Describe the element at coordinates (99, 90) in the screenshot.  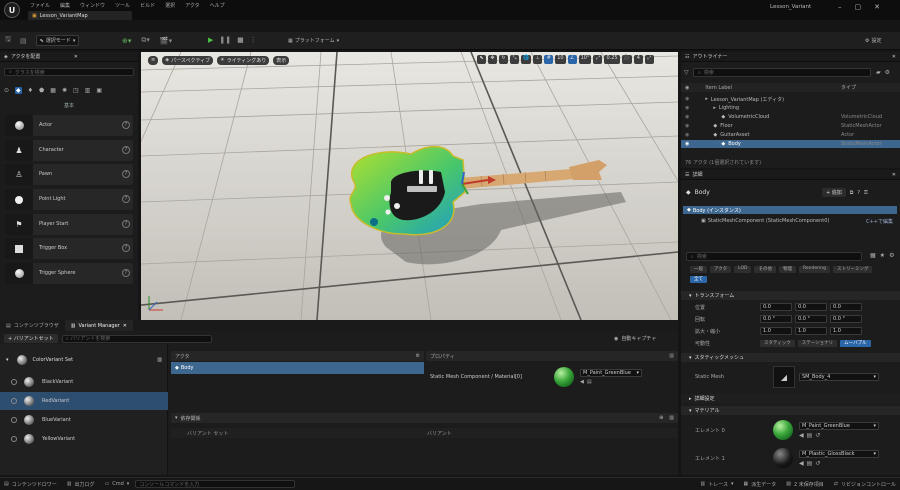
I see `grid-icon: ▣` at that location.